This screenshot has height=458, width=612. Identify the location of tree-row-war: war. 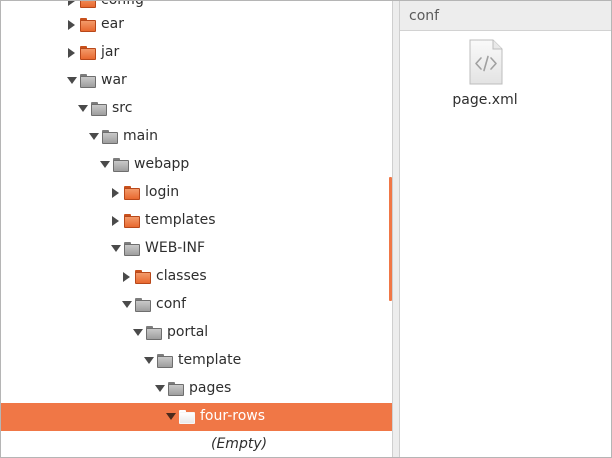
(196, 81).